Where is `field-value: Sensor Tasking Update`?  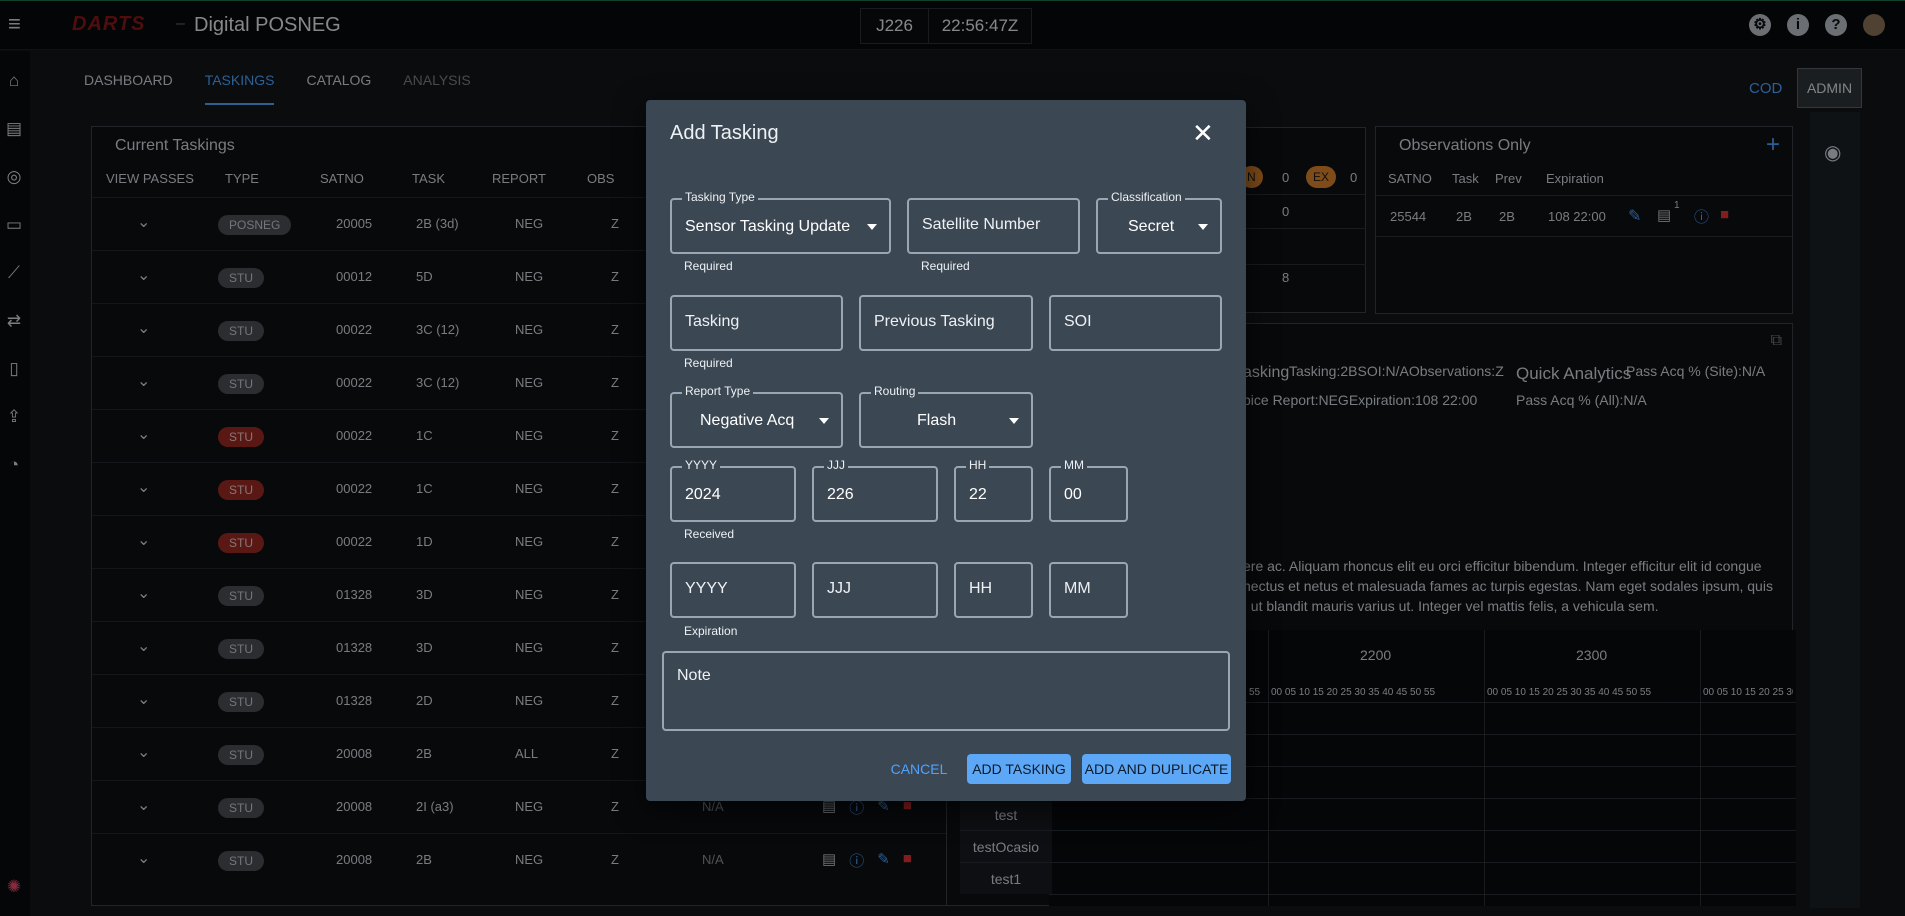 field-value: Sensor Tasking Update is located at coordinates (768, 226).